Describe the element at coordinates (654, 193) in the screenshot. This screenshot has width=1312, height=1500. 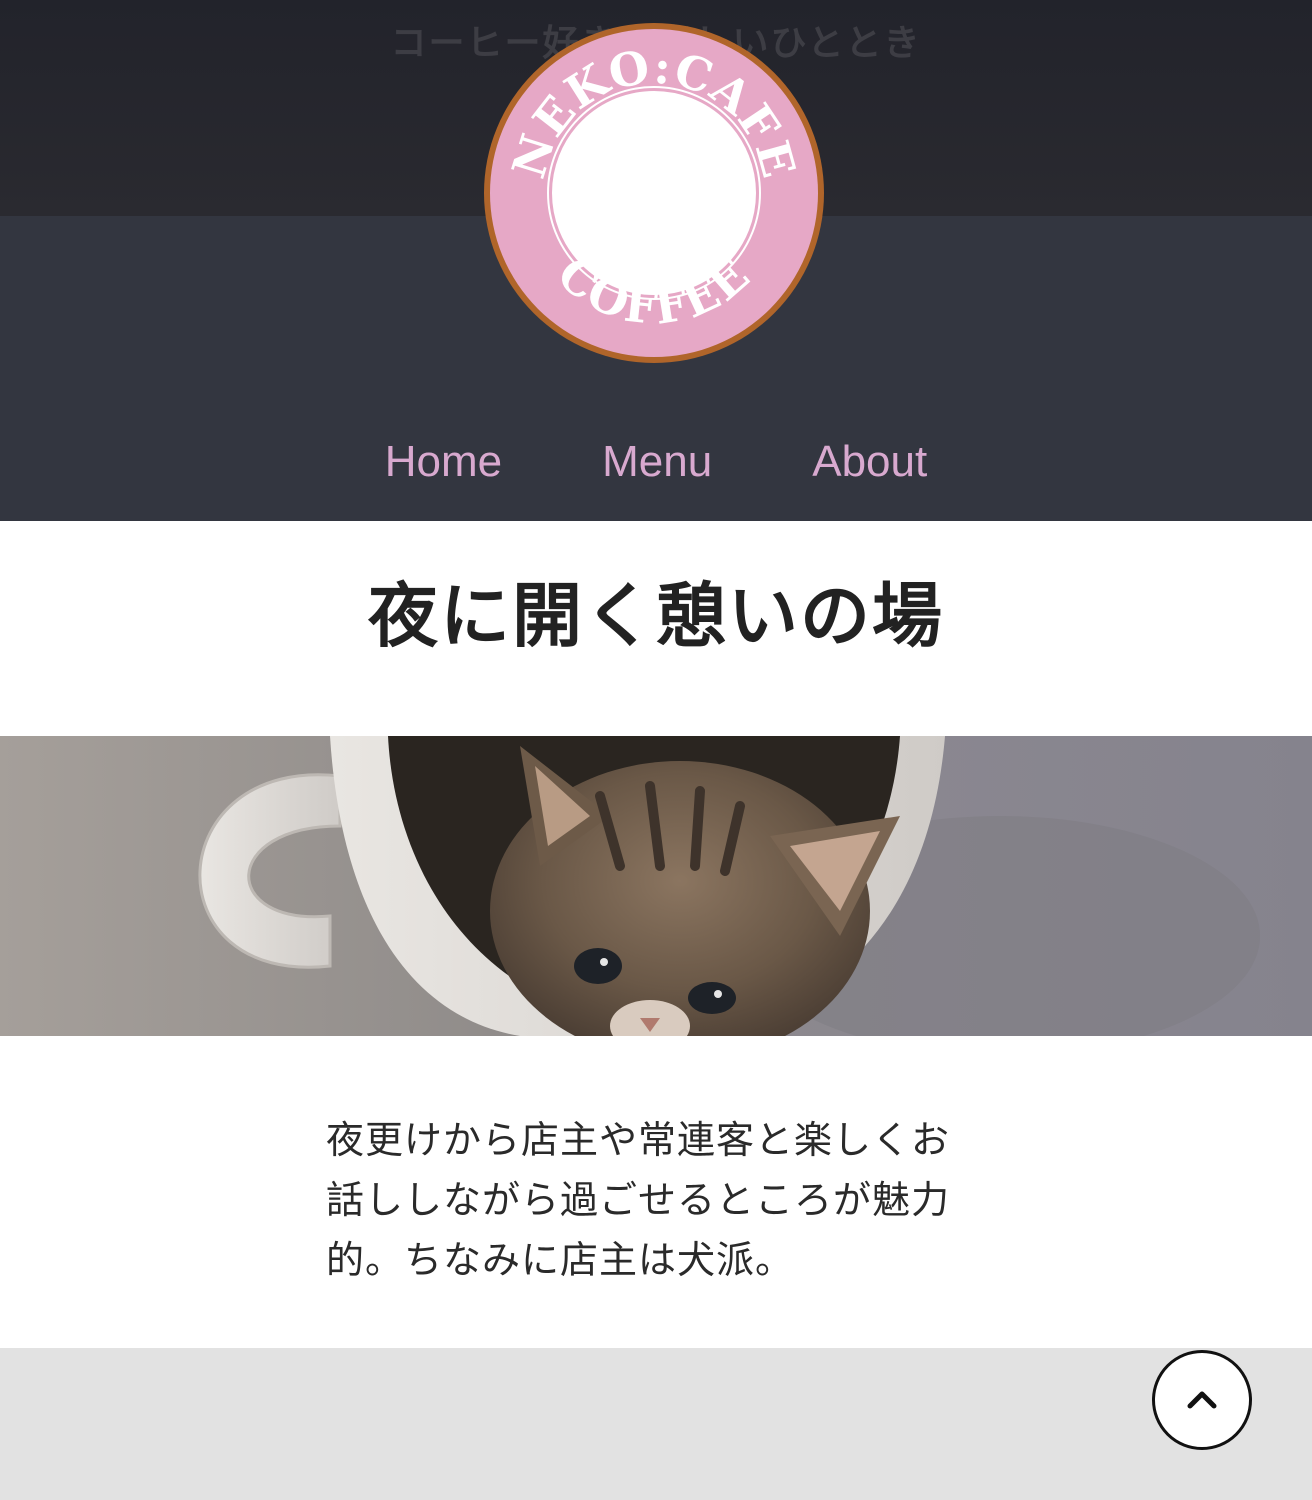
I see `neko-cafe-logo: NEKO:CAFE COFFEE` at that location.